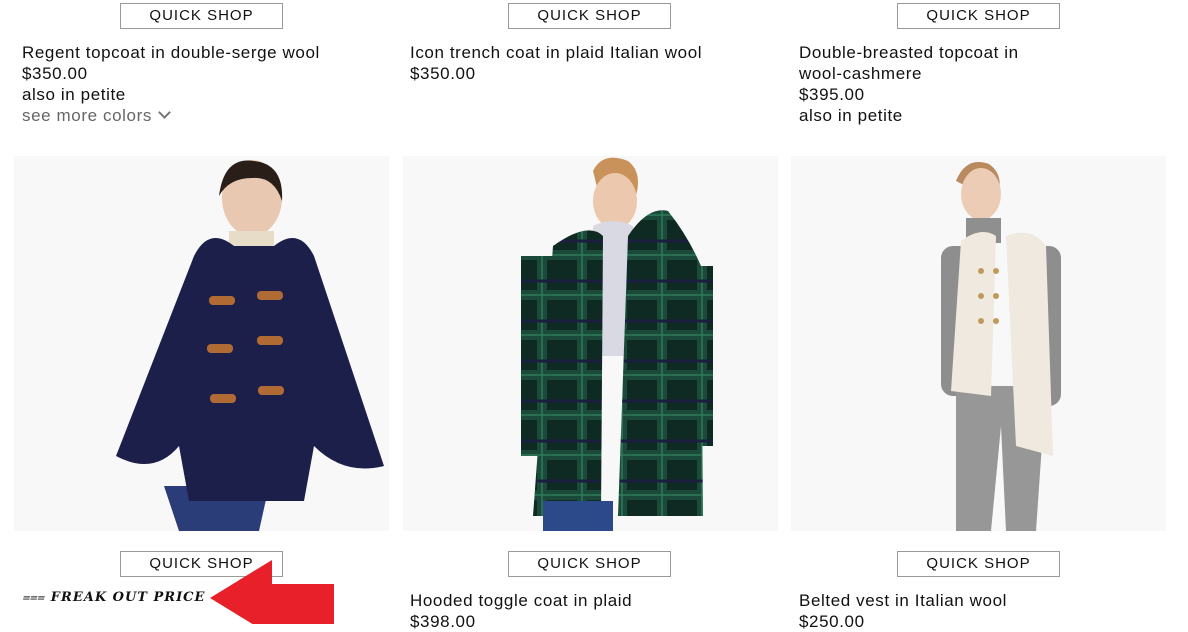 This screenshot has height=632, width=1188. I want to click on sparkle-left-icon: ⩶, so click(34, 597).